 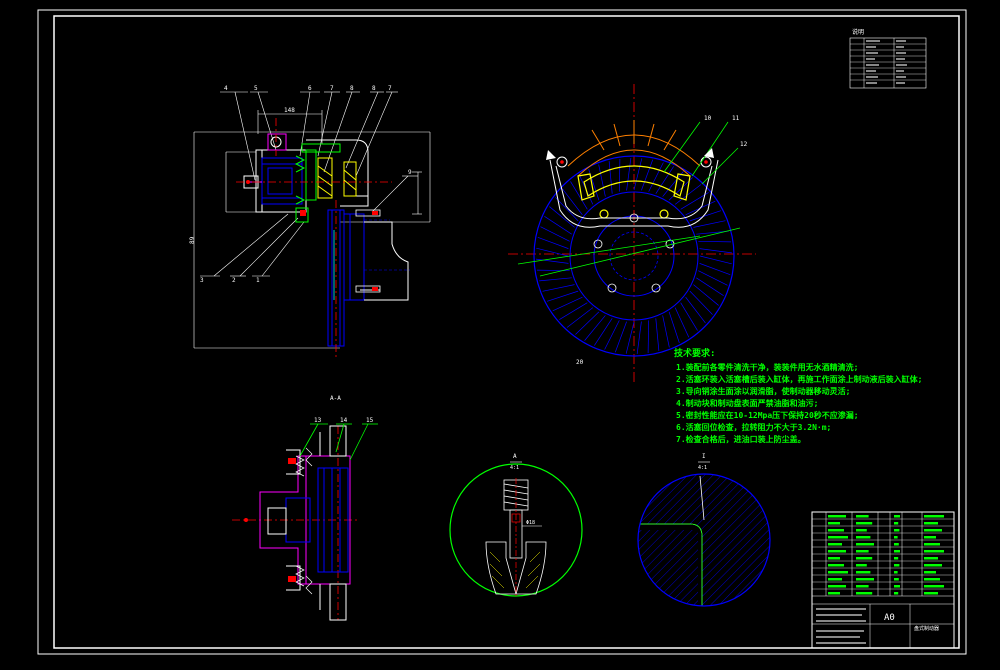 What do you see at coordinates (926, 628) in the screenshot?
I see `drawing-name: 盘式制动器` at bounding box center [926, 628].